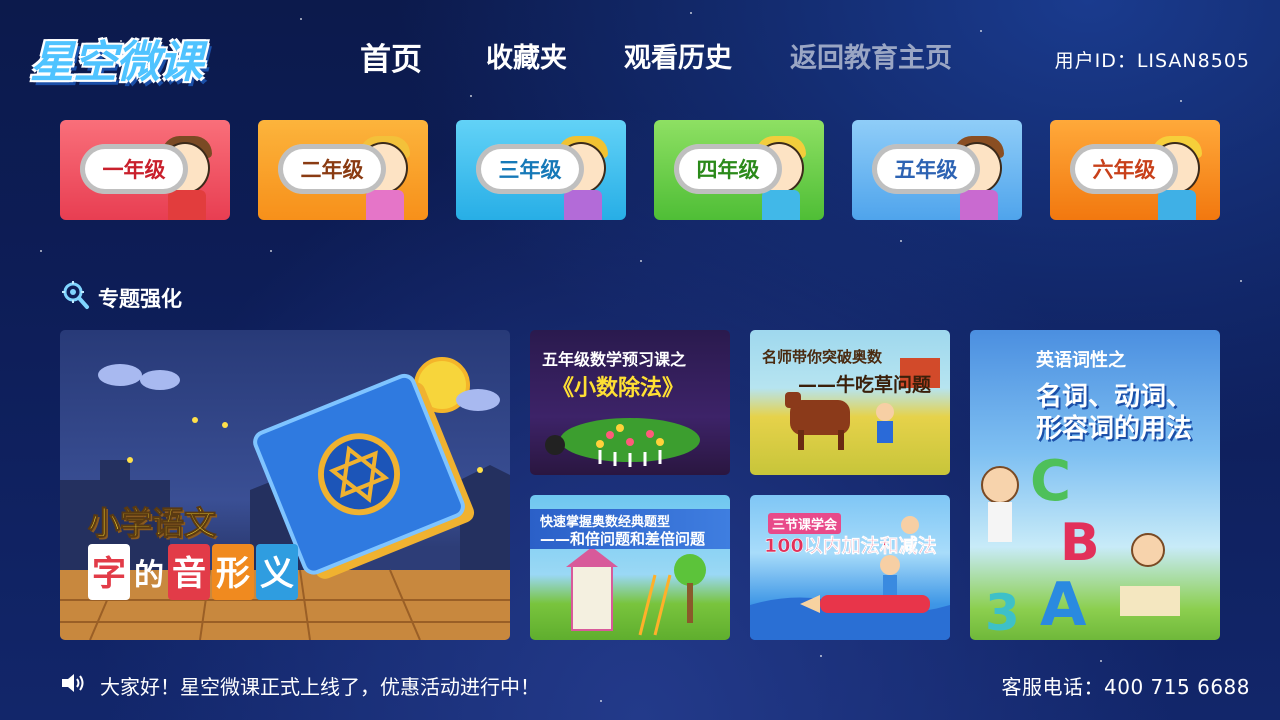 Image resolution: width=1280 pixels, height=720 pixels. I want to click on feature-tile-olympiad-multiples: 快速掌握奥数经典题型 ——和倍问题和差倍问题, so click(630, 567).